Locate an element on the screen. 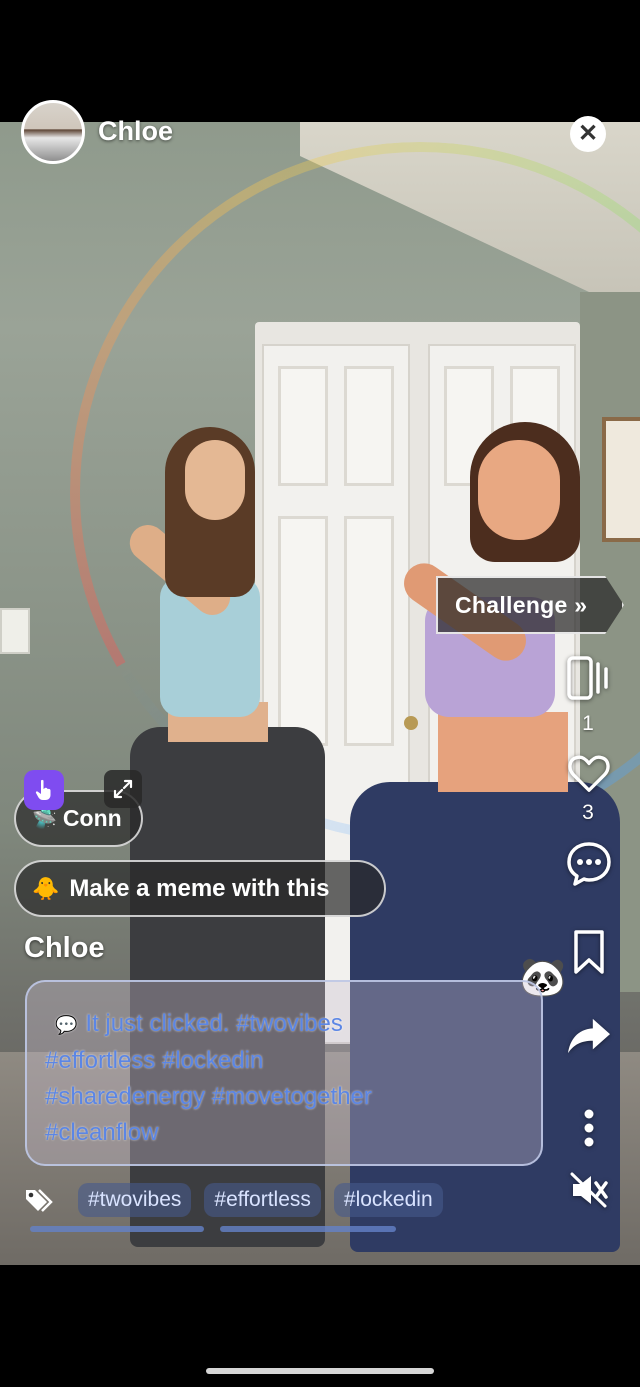 The height and width of the screenshot is (1387, 640). home-indicator is located at coordinates (320, 1371).